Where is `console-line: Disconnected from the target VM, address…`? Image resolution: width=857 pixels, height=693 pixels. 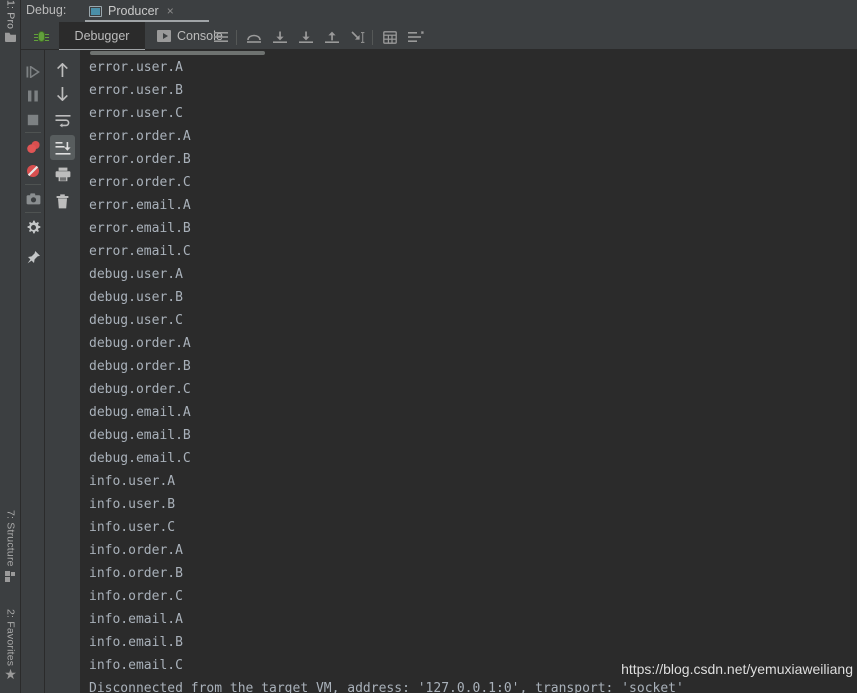
console-line: Disconnected from the target VM, address… is located at coordinates (386, 687).